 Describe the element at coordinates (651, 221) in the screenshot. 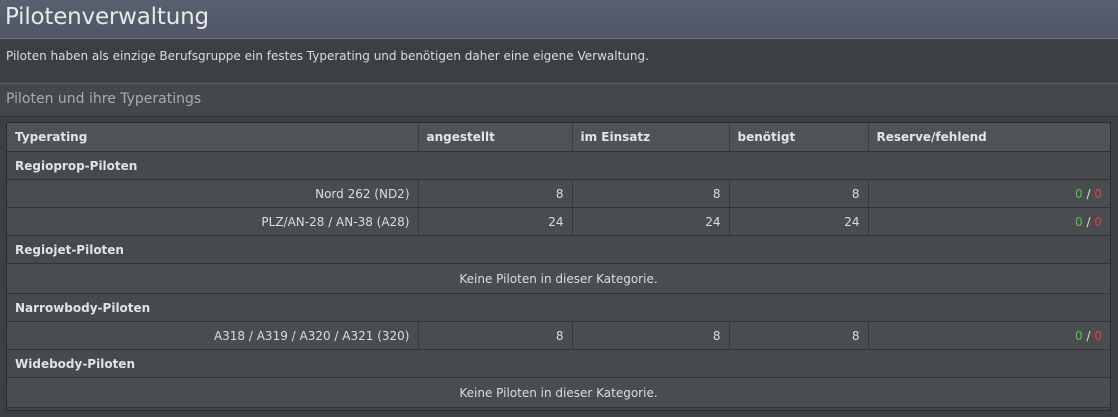

I see `im-einsatz-cell: 24` at that location.